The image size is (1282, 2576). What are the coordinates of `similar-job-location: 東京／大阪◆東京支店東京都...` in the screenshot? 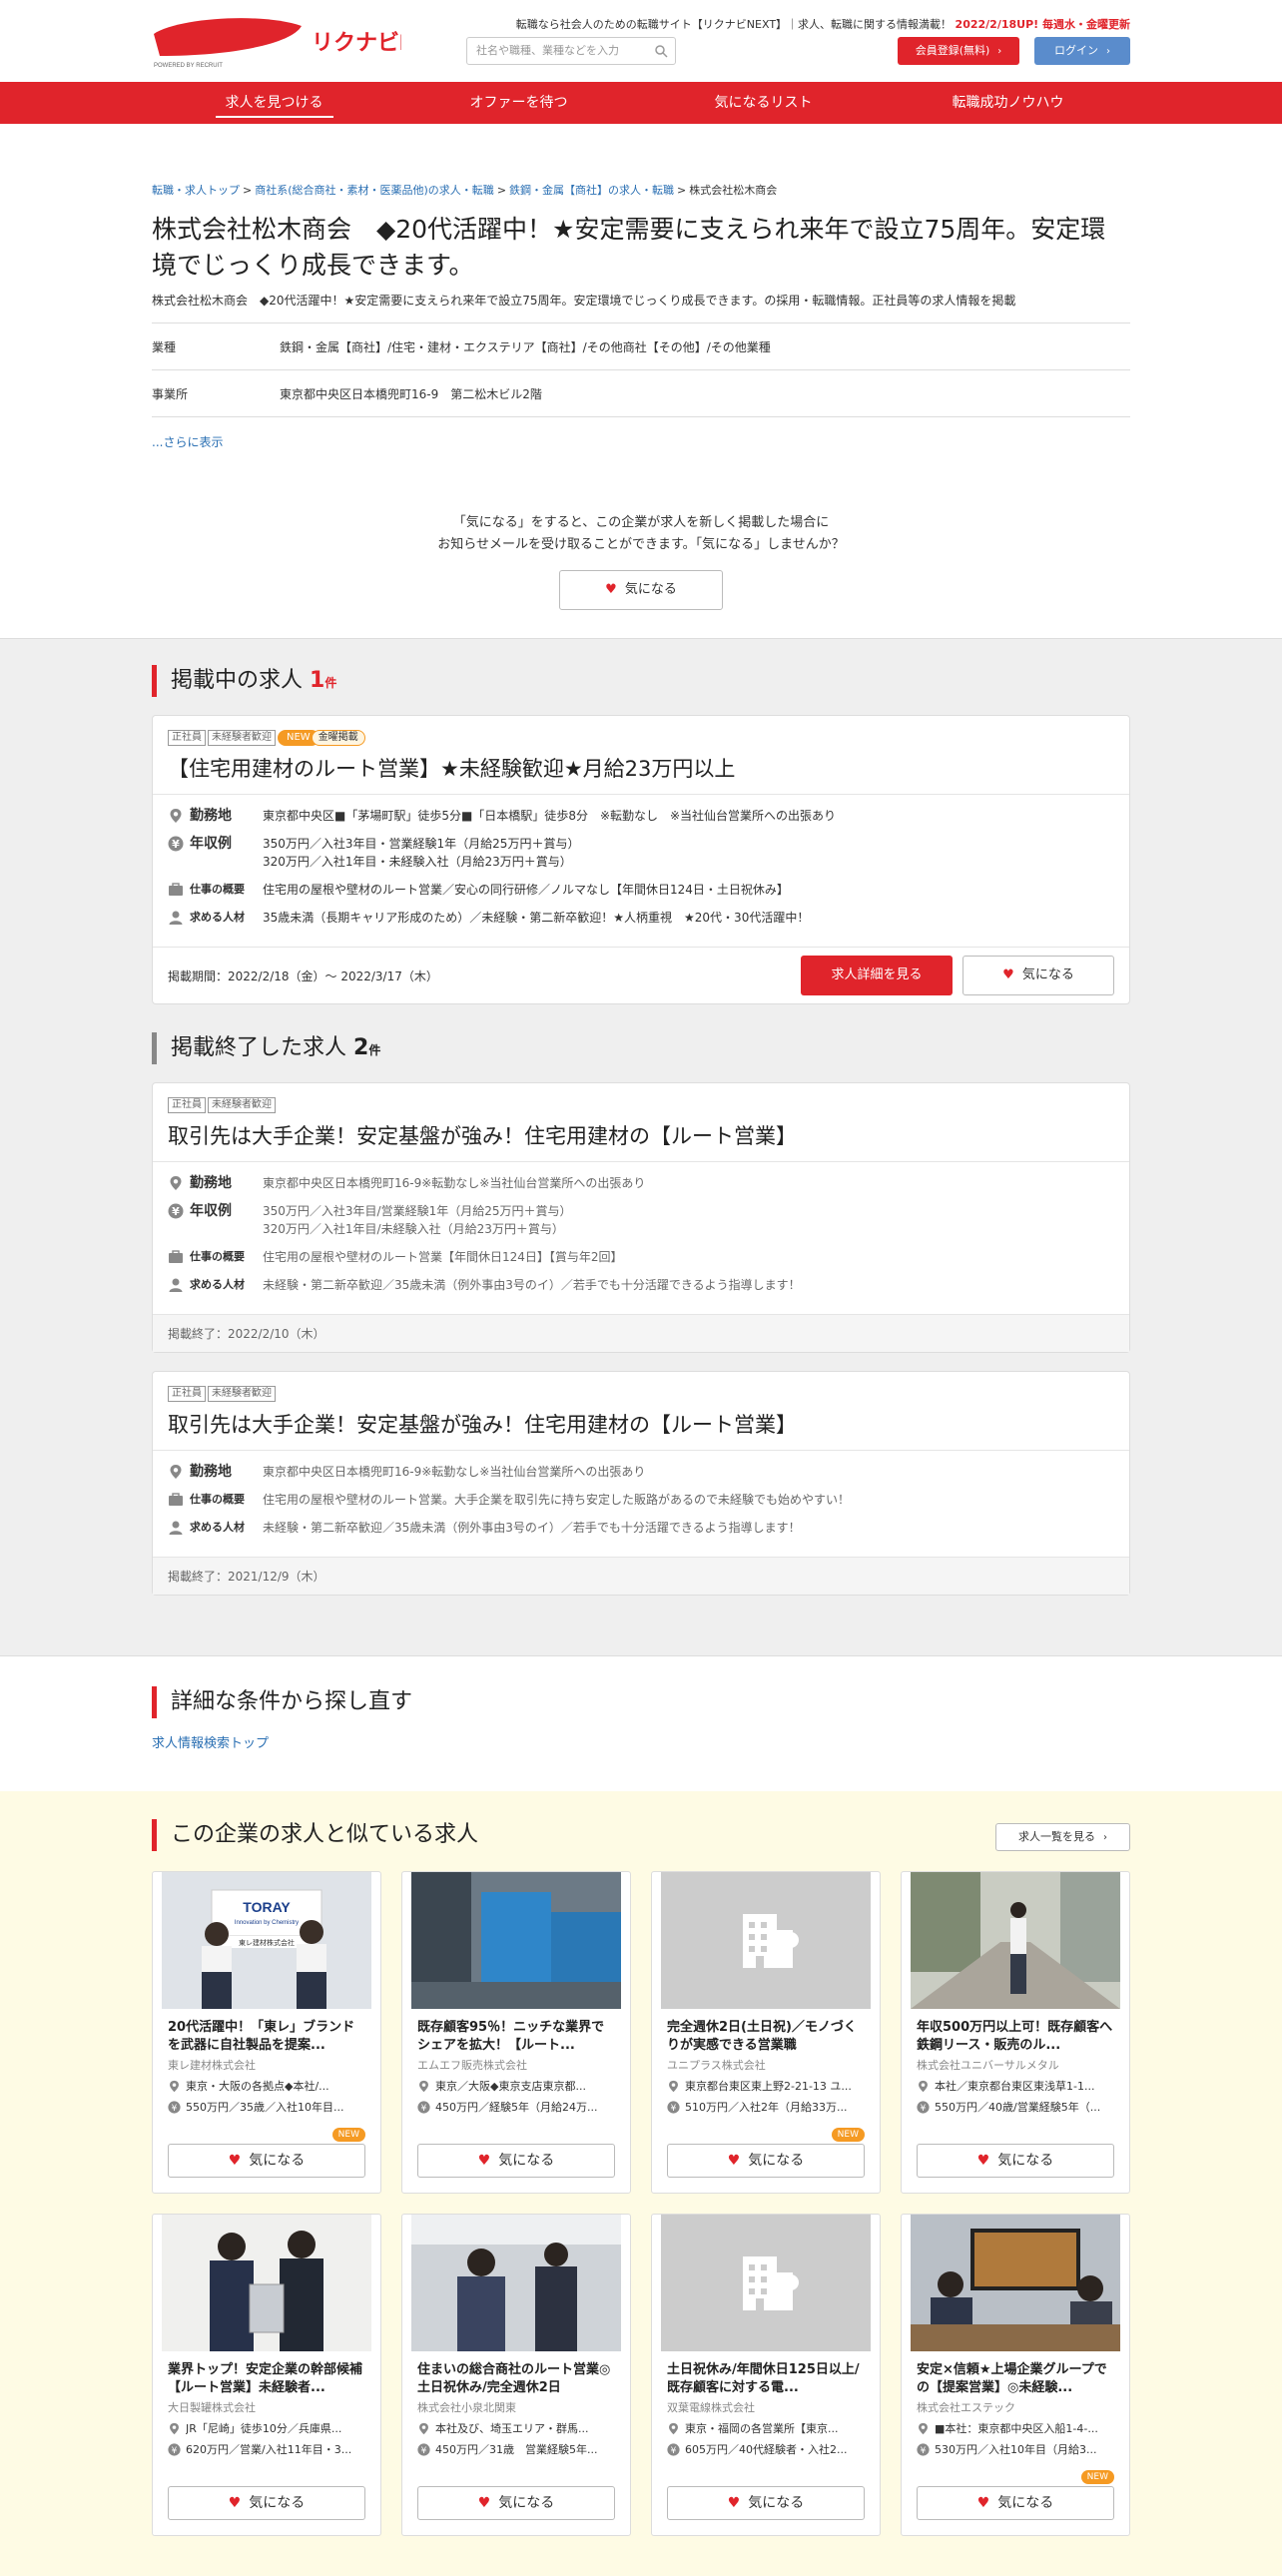 It's located at (516, 2086).